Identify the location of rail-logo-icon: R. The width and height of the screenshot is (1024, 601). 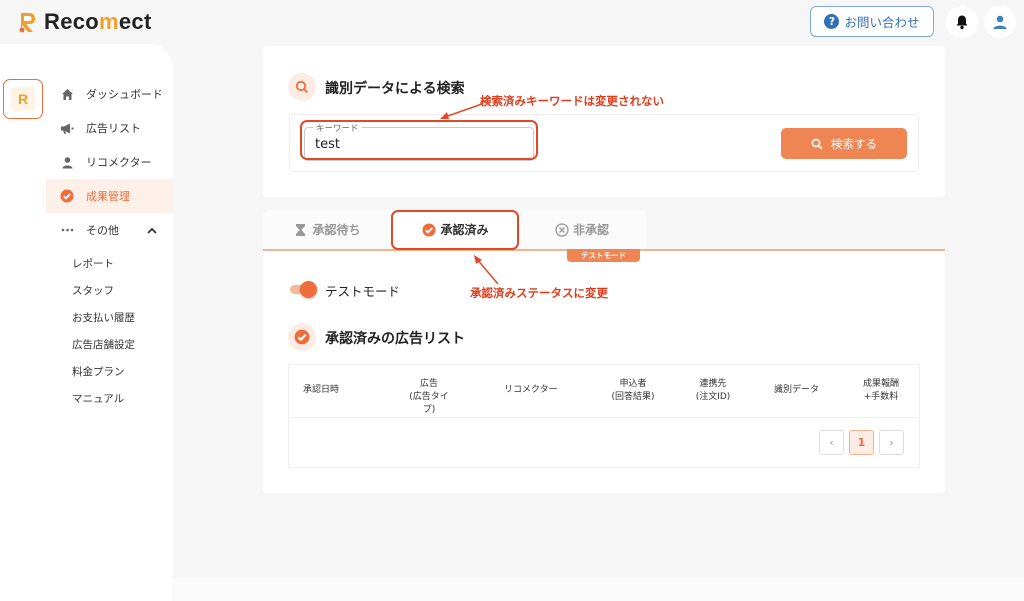
(23, 99).